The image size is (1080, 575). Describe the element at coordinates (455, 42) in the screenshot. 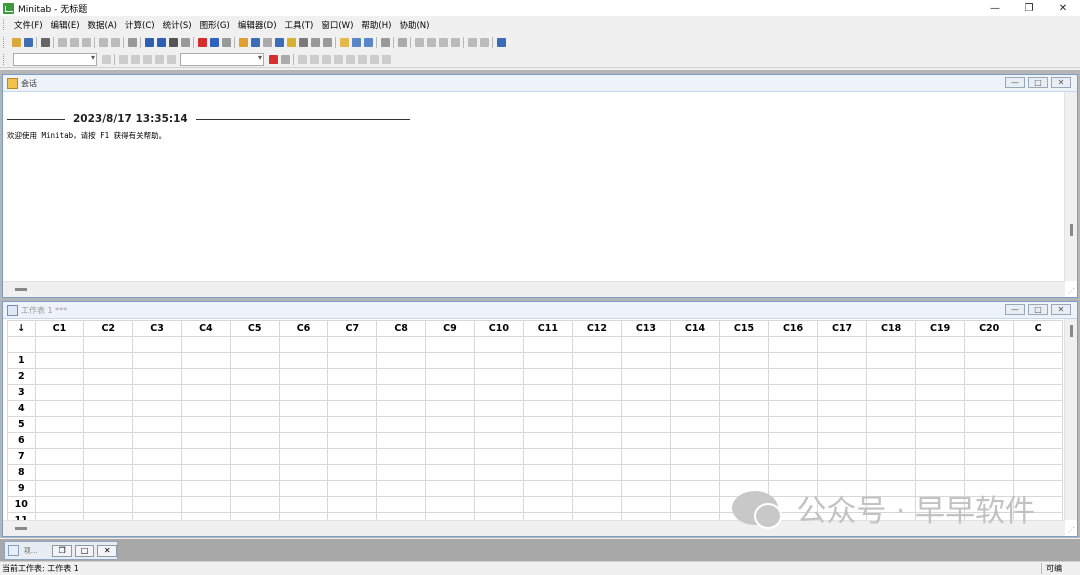

I see `move-columns-icon` at that location.